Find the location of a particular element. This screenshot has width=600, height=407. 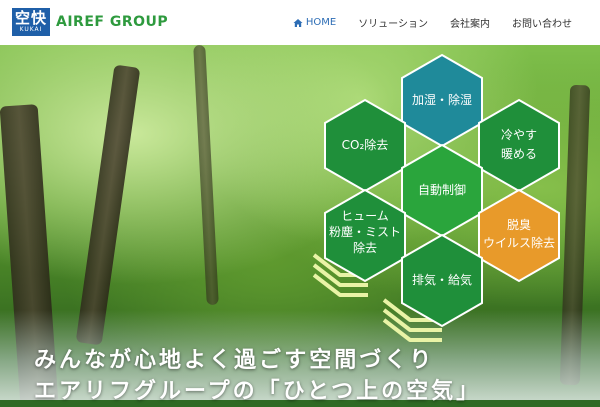

main-nav: HOME ソリューション 会社案内 お問い合わせ is located at coordinates (432, 22).